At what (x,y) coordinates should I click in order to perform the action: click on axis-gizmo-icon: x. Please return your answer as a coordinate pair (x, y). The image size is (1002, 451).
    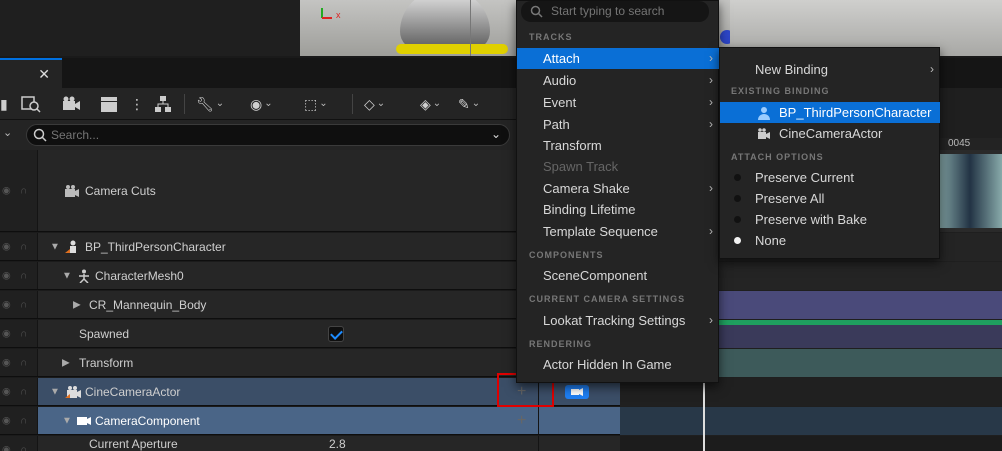
    Looking at the image, I should click on (331, 14).